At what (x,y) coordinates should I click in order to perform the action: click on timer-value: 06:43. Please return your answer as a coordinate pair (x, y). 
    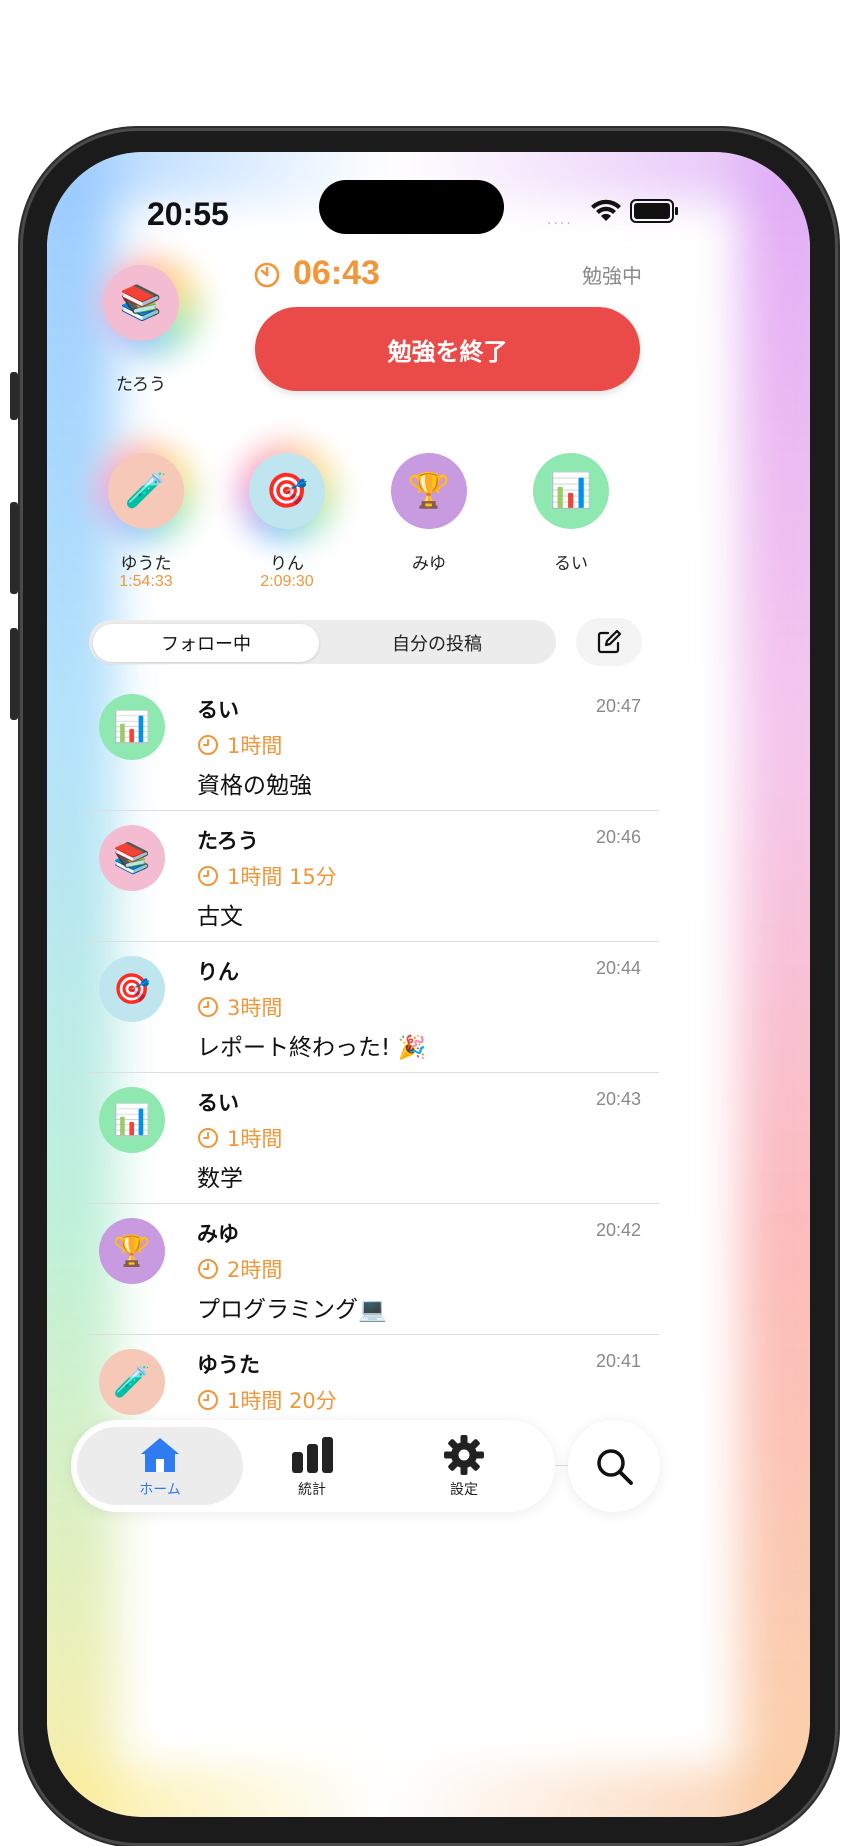
    Looking at the image, I should click on (336, 273).